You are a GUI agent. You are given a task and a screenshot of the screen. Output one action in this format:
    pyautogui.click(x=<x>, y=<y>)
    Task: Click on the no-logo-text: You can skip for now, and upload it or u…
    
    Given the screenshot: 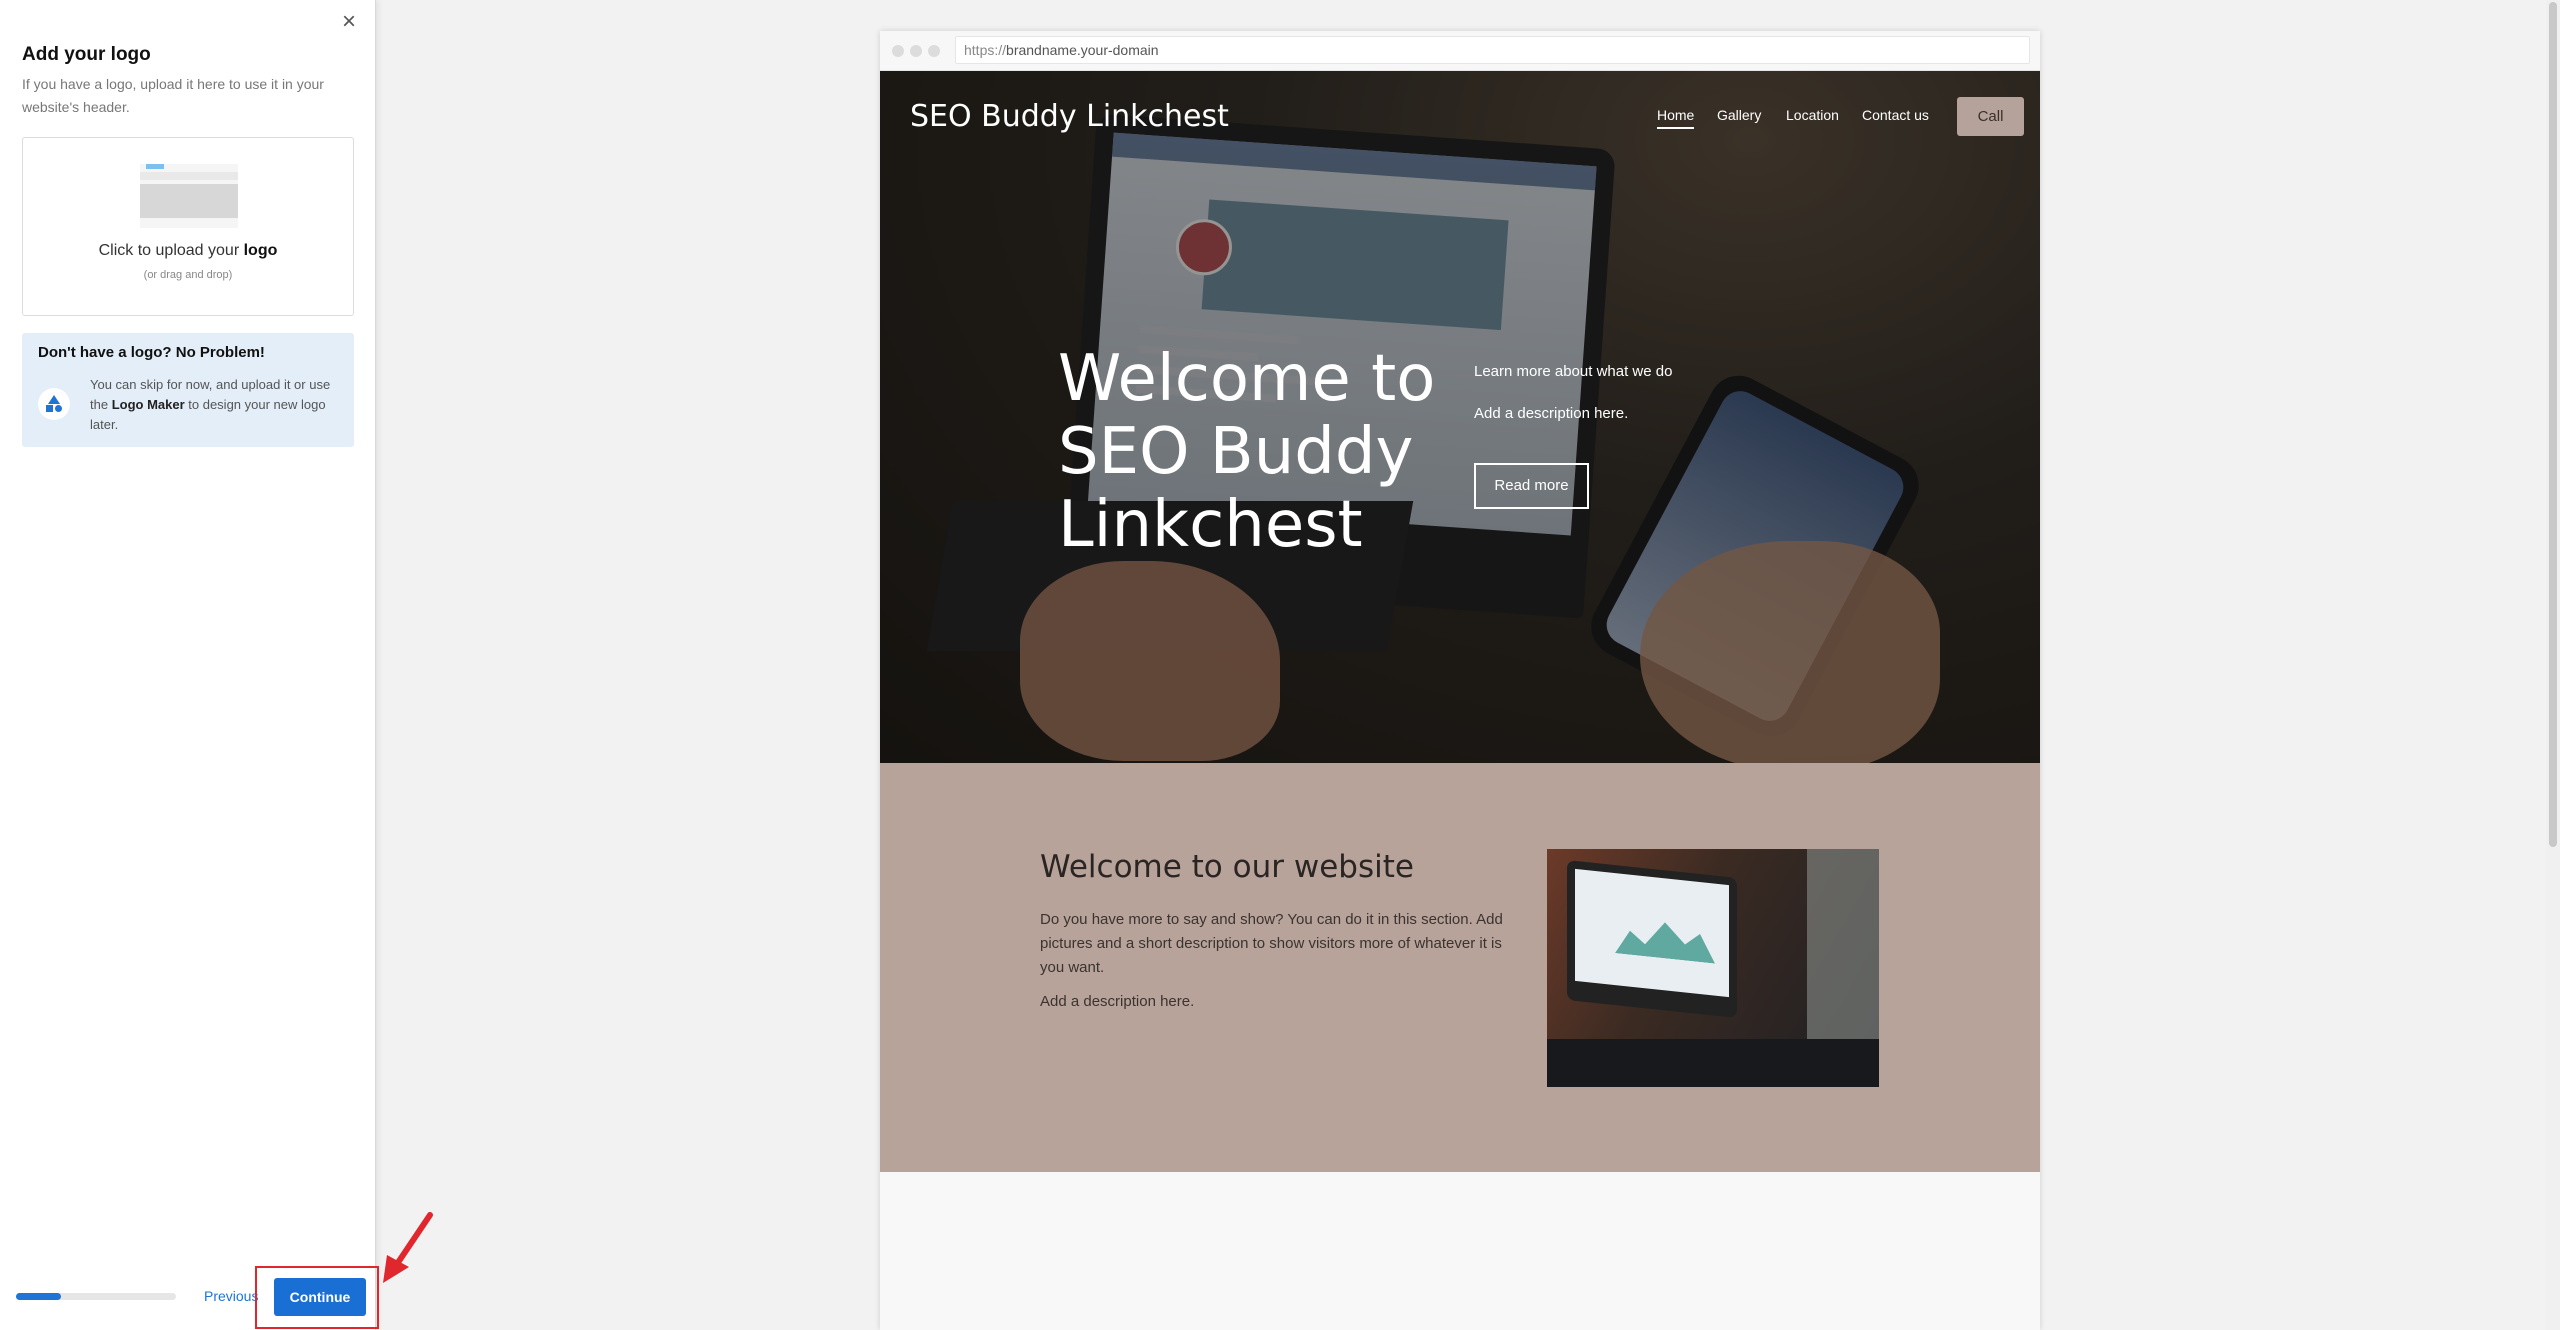 What is the action you would take?
    pyautogui.click(x=210, y=404)
    